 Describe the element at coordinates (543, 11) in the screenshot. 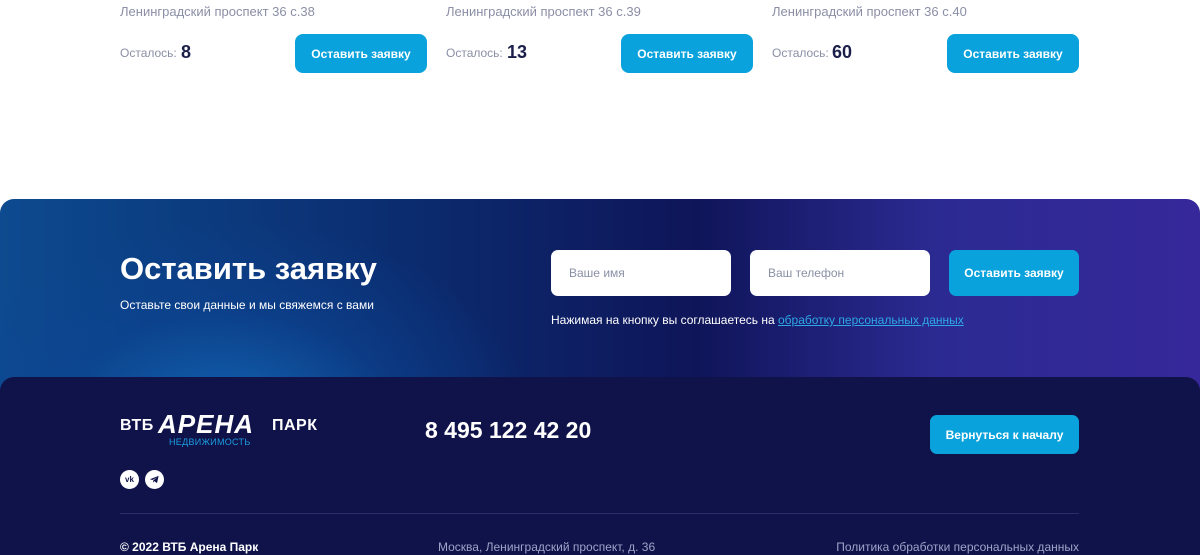

I see `card-address: Ленинградский проспект 36 с.39` at that location.